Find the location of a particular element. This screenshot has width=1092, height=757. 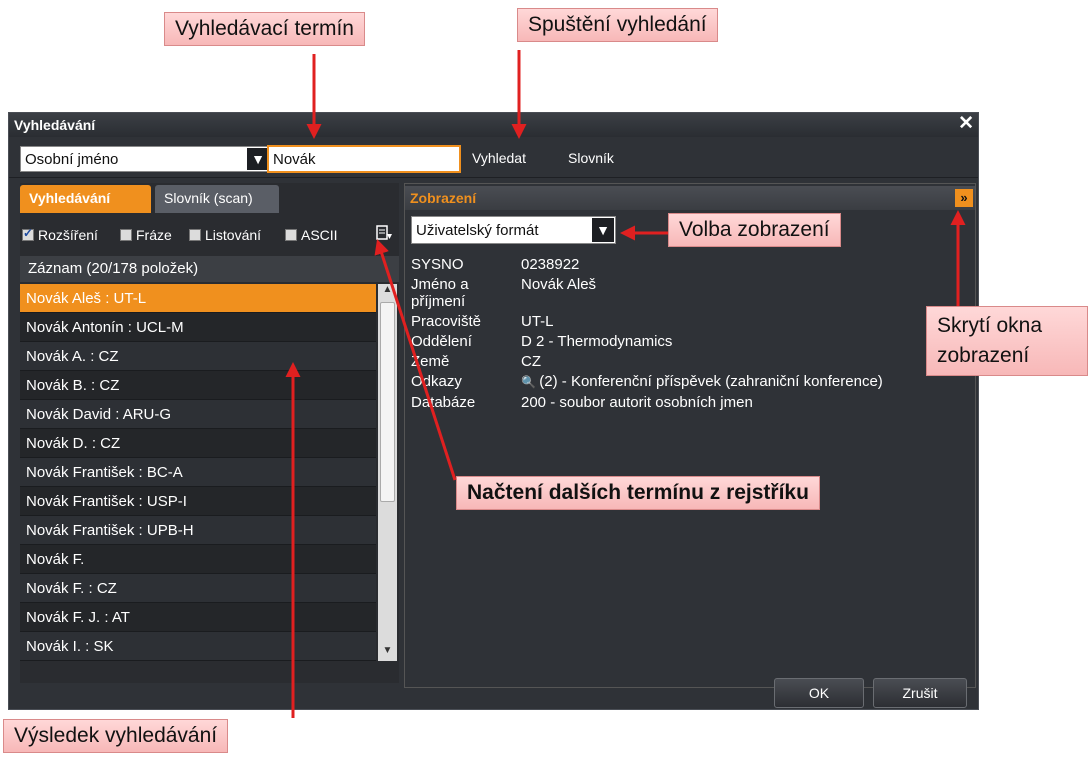

list-item: Novák I. : SK is located at coordinates (198, 646).